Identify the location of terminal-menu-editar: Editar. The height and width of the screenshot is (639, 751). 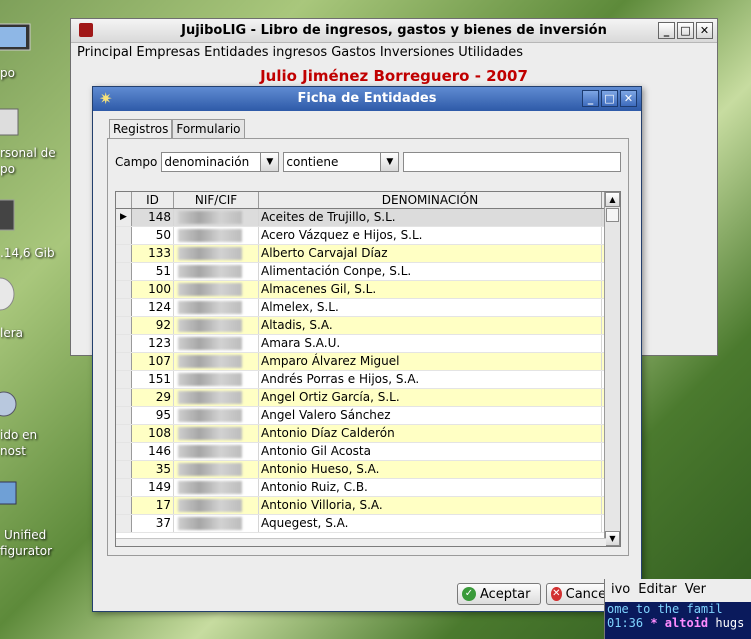
(657, 589).